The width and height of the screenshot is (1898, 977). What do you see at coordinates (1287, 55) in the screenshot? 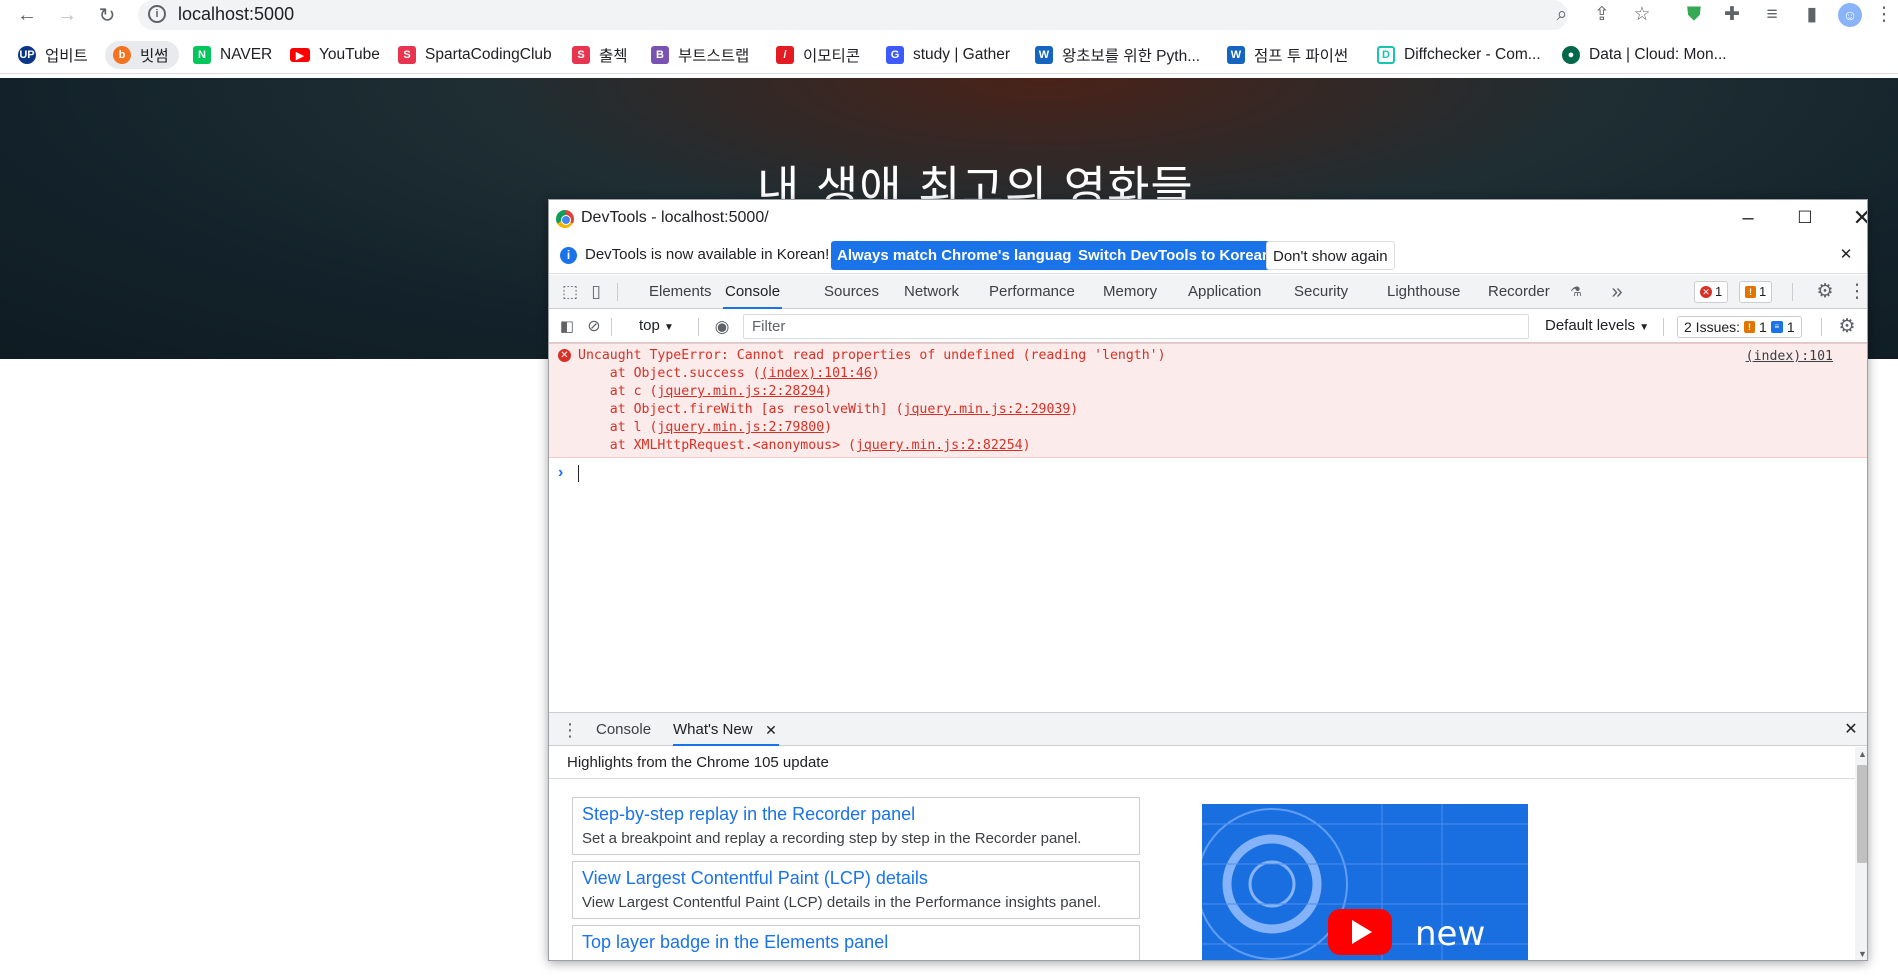
I see `bookmark-item: W 점프 투 파이썬` at bounding box center [1287, 55].